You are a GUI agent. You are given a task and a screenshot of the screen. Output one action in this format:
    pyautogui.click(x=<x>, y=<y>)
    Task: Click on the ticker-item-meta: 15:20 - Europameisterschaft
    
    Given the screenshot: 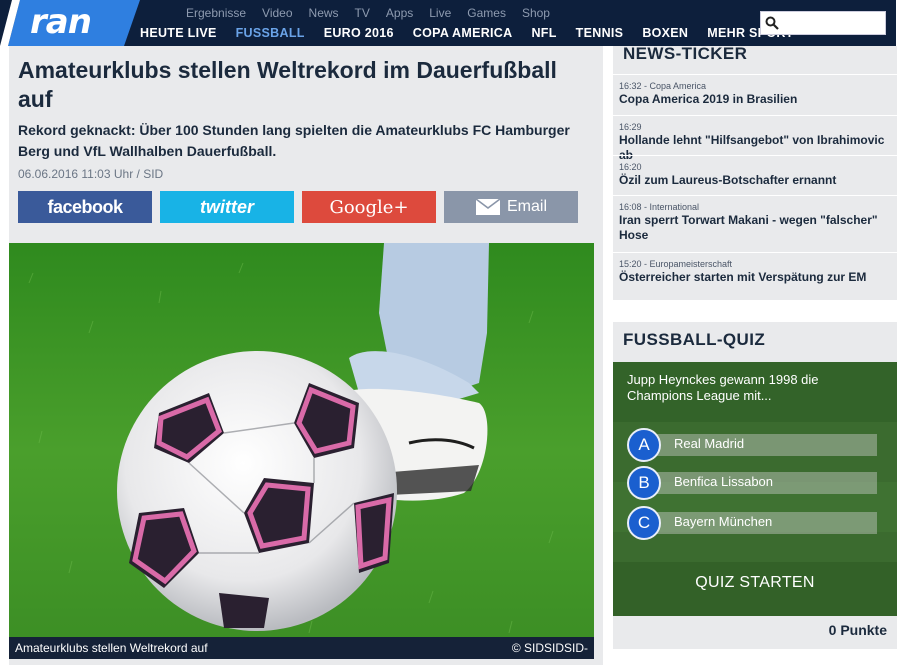 What is the action you would take?
    pyautogui.click(x=676, y=264)
    